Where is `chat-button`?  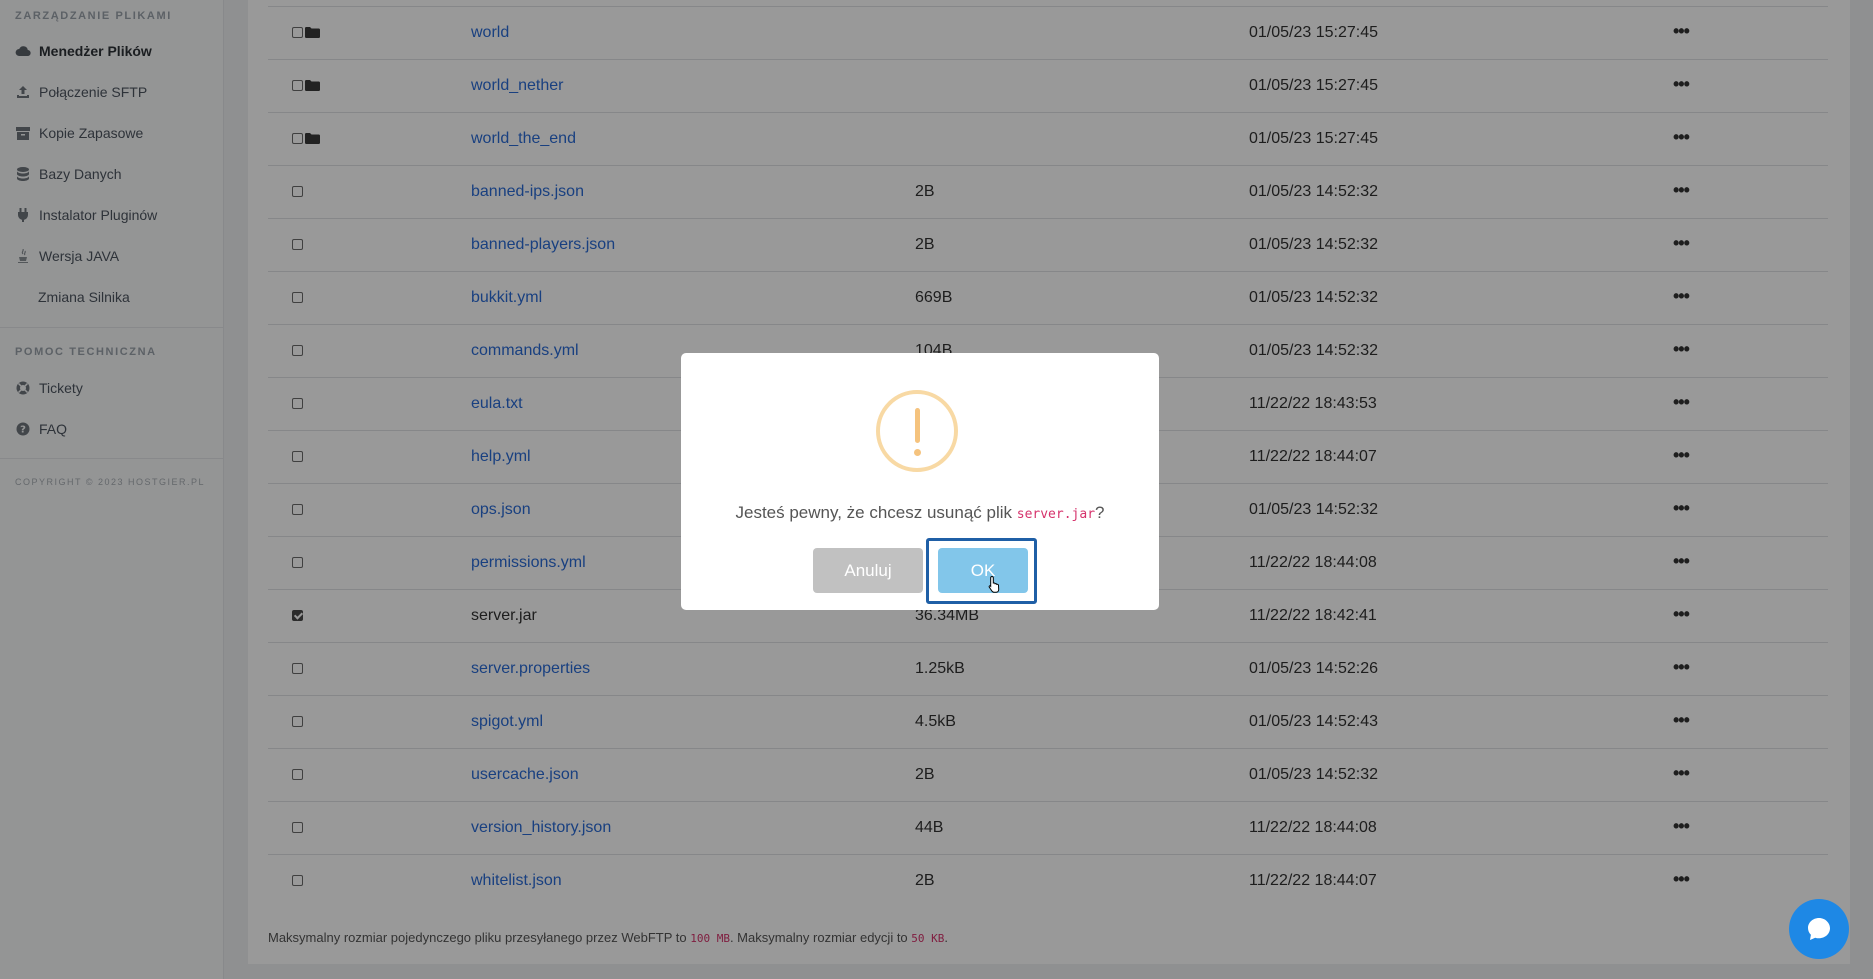
chat-button is located at coordinates (1819, 929).